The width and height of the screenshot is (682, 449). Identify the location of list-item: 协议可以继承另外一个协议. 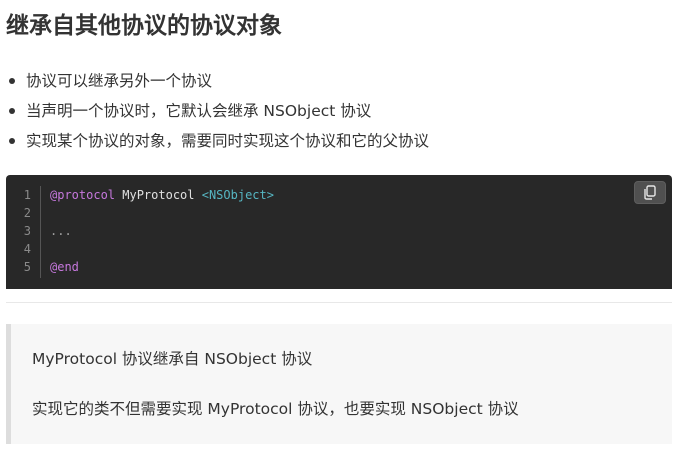
(217, 81).